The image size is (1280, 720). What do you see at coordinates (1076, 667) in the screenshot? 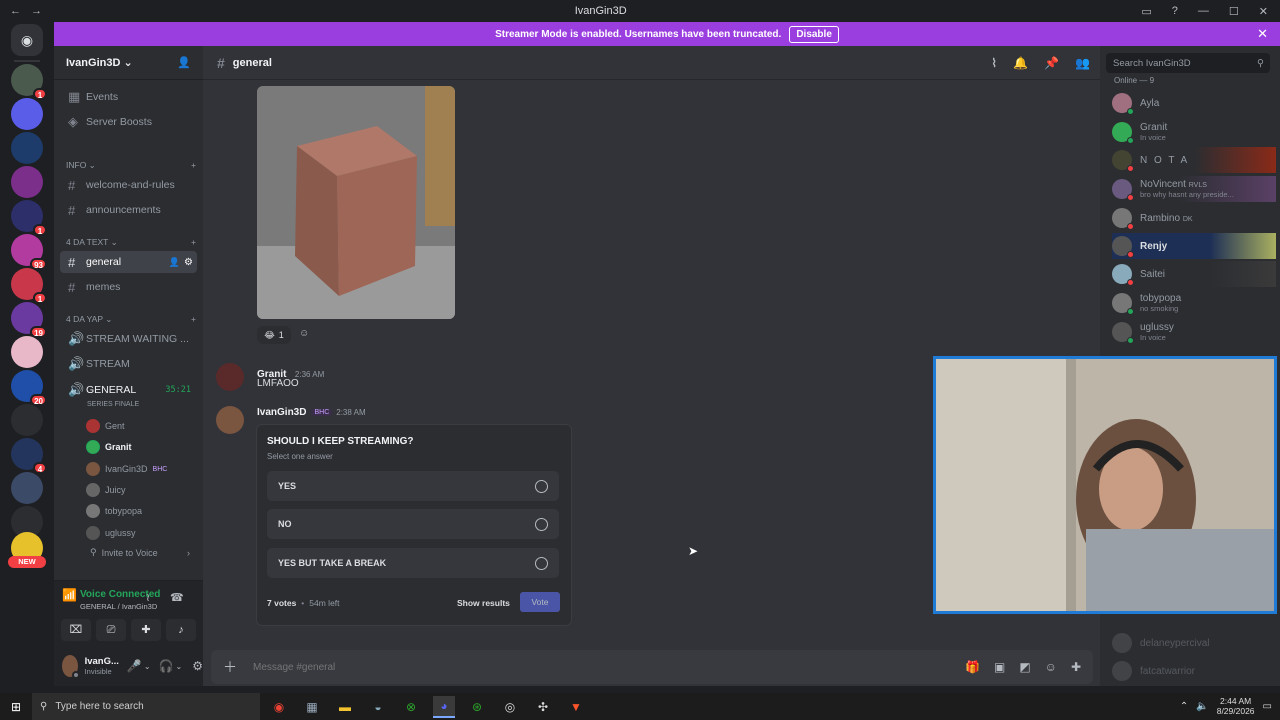
I see `apps-icon: ✚` at bounding box center [1076, 667].